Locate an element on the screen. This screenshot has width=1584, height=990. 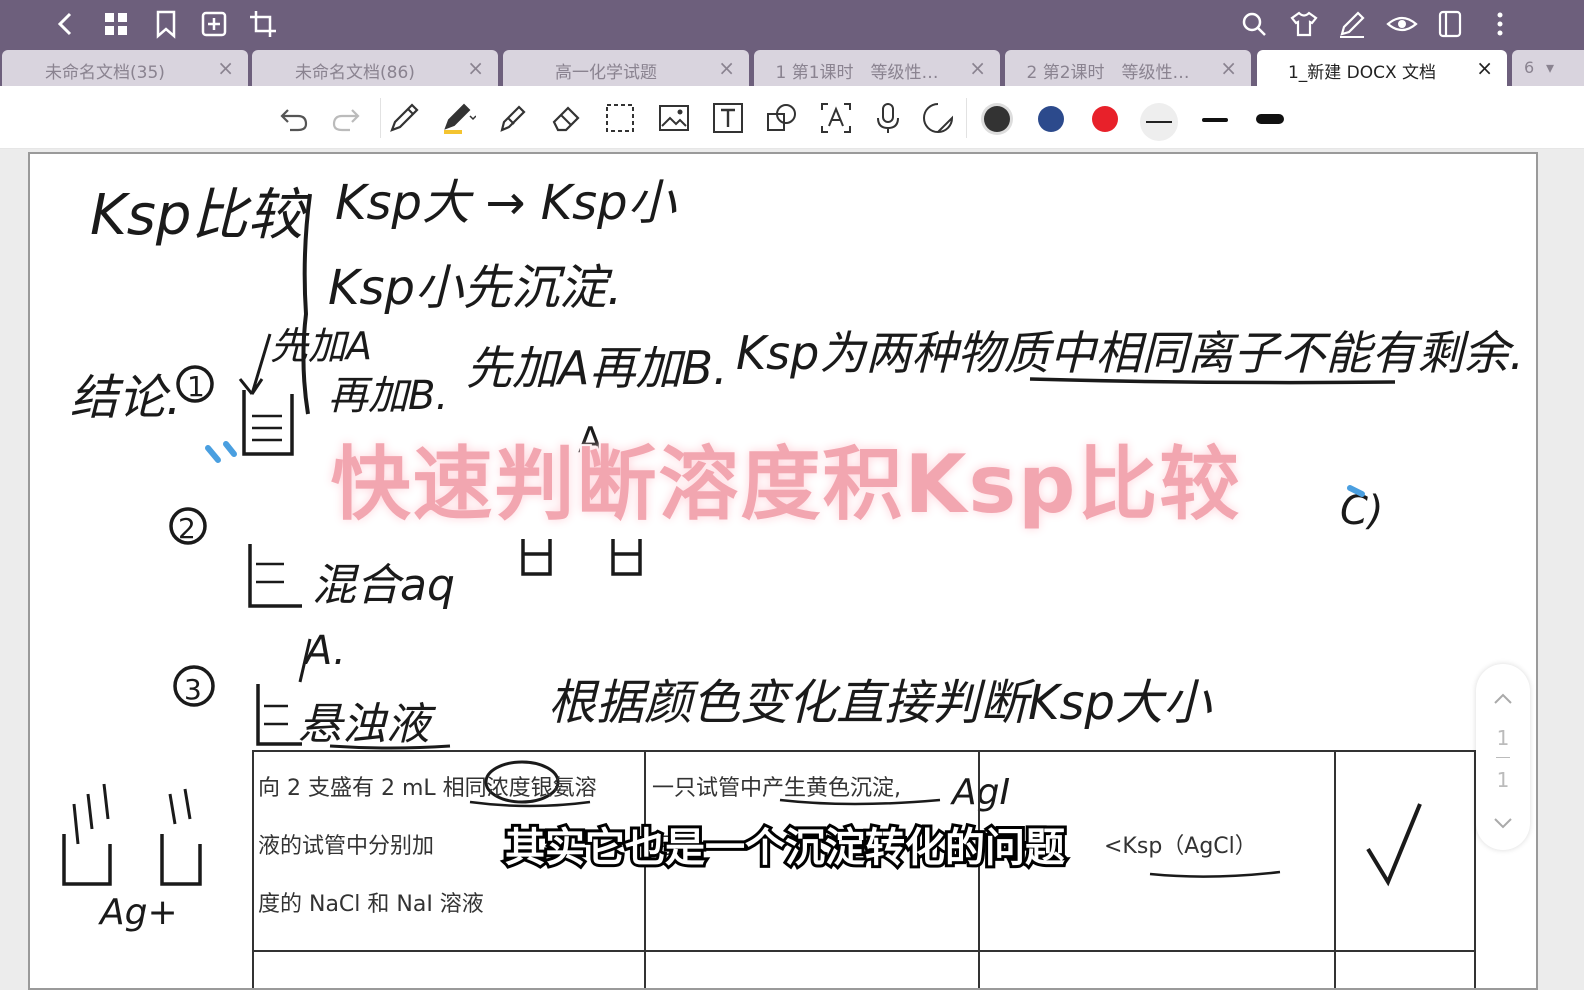
lasso-select-icon is located at coordinates (620, 118).